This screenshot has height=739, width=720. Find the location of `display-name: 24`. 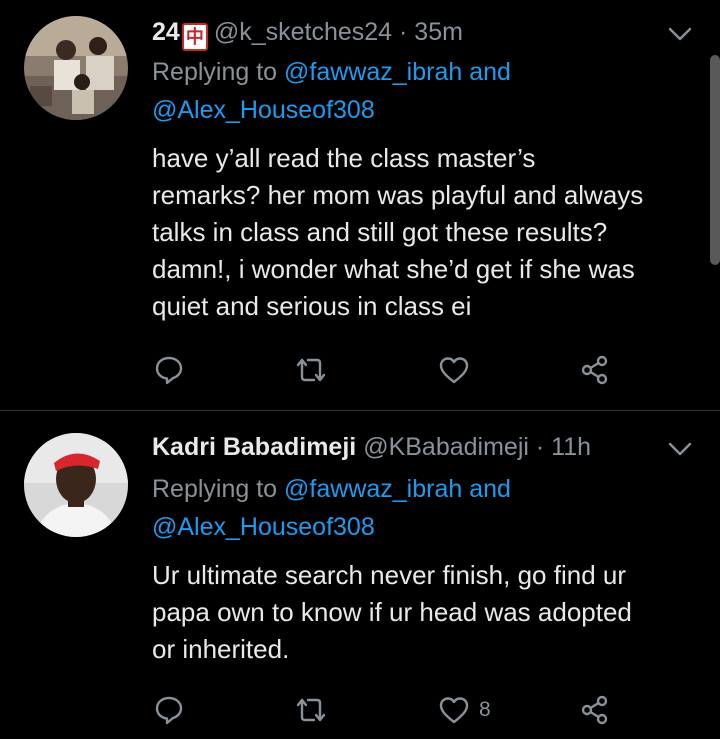

display-name: 24 is located at coordinates (166, 32).